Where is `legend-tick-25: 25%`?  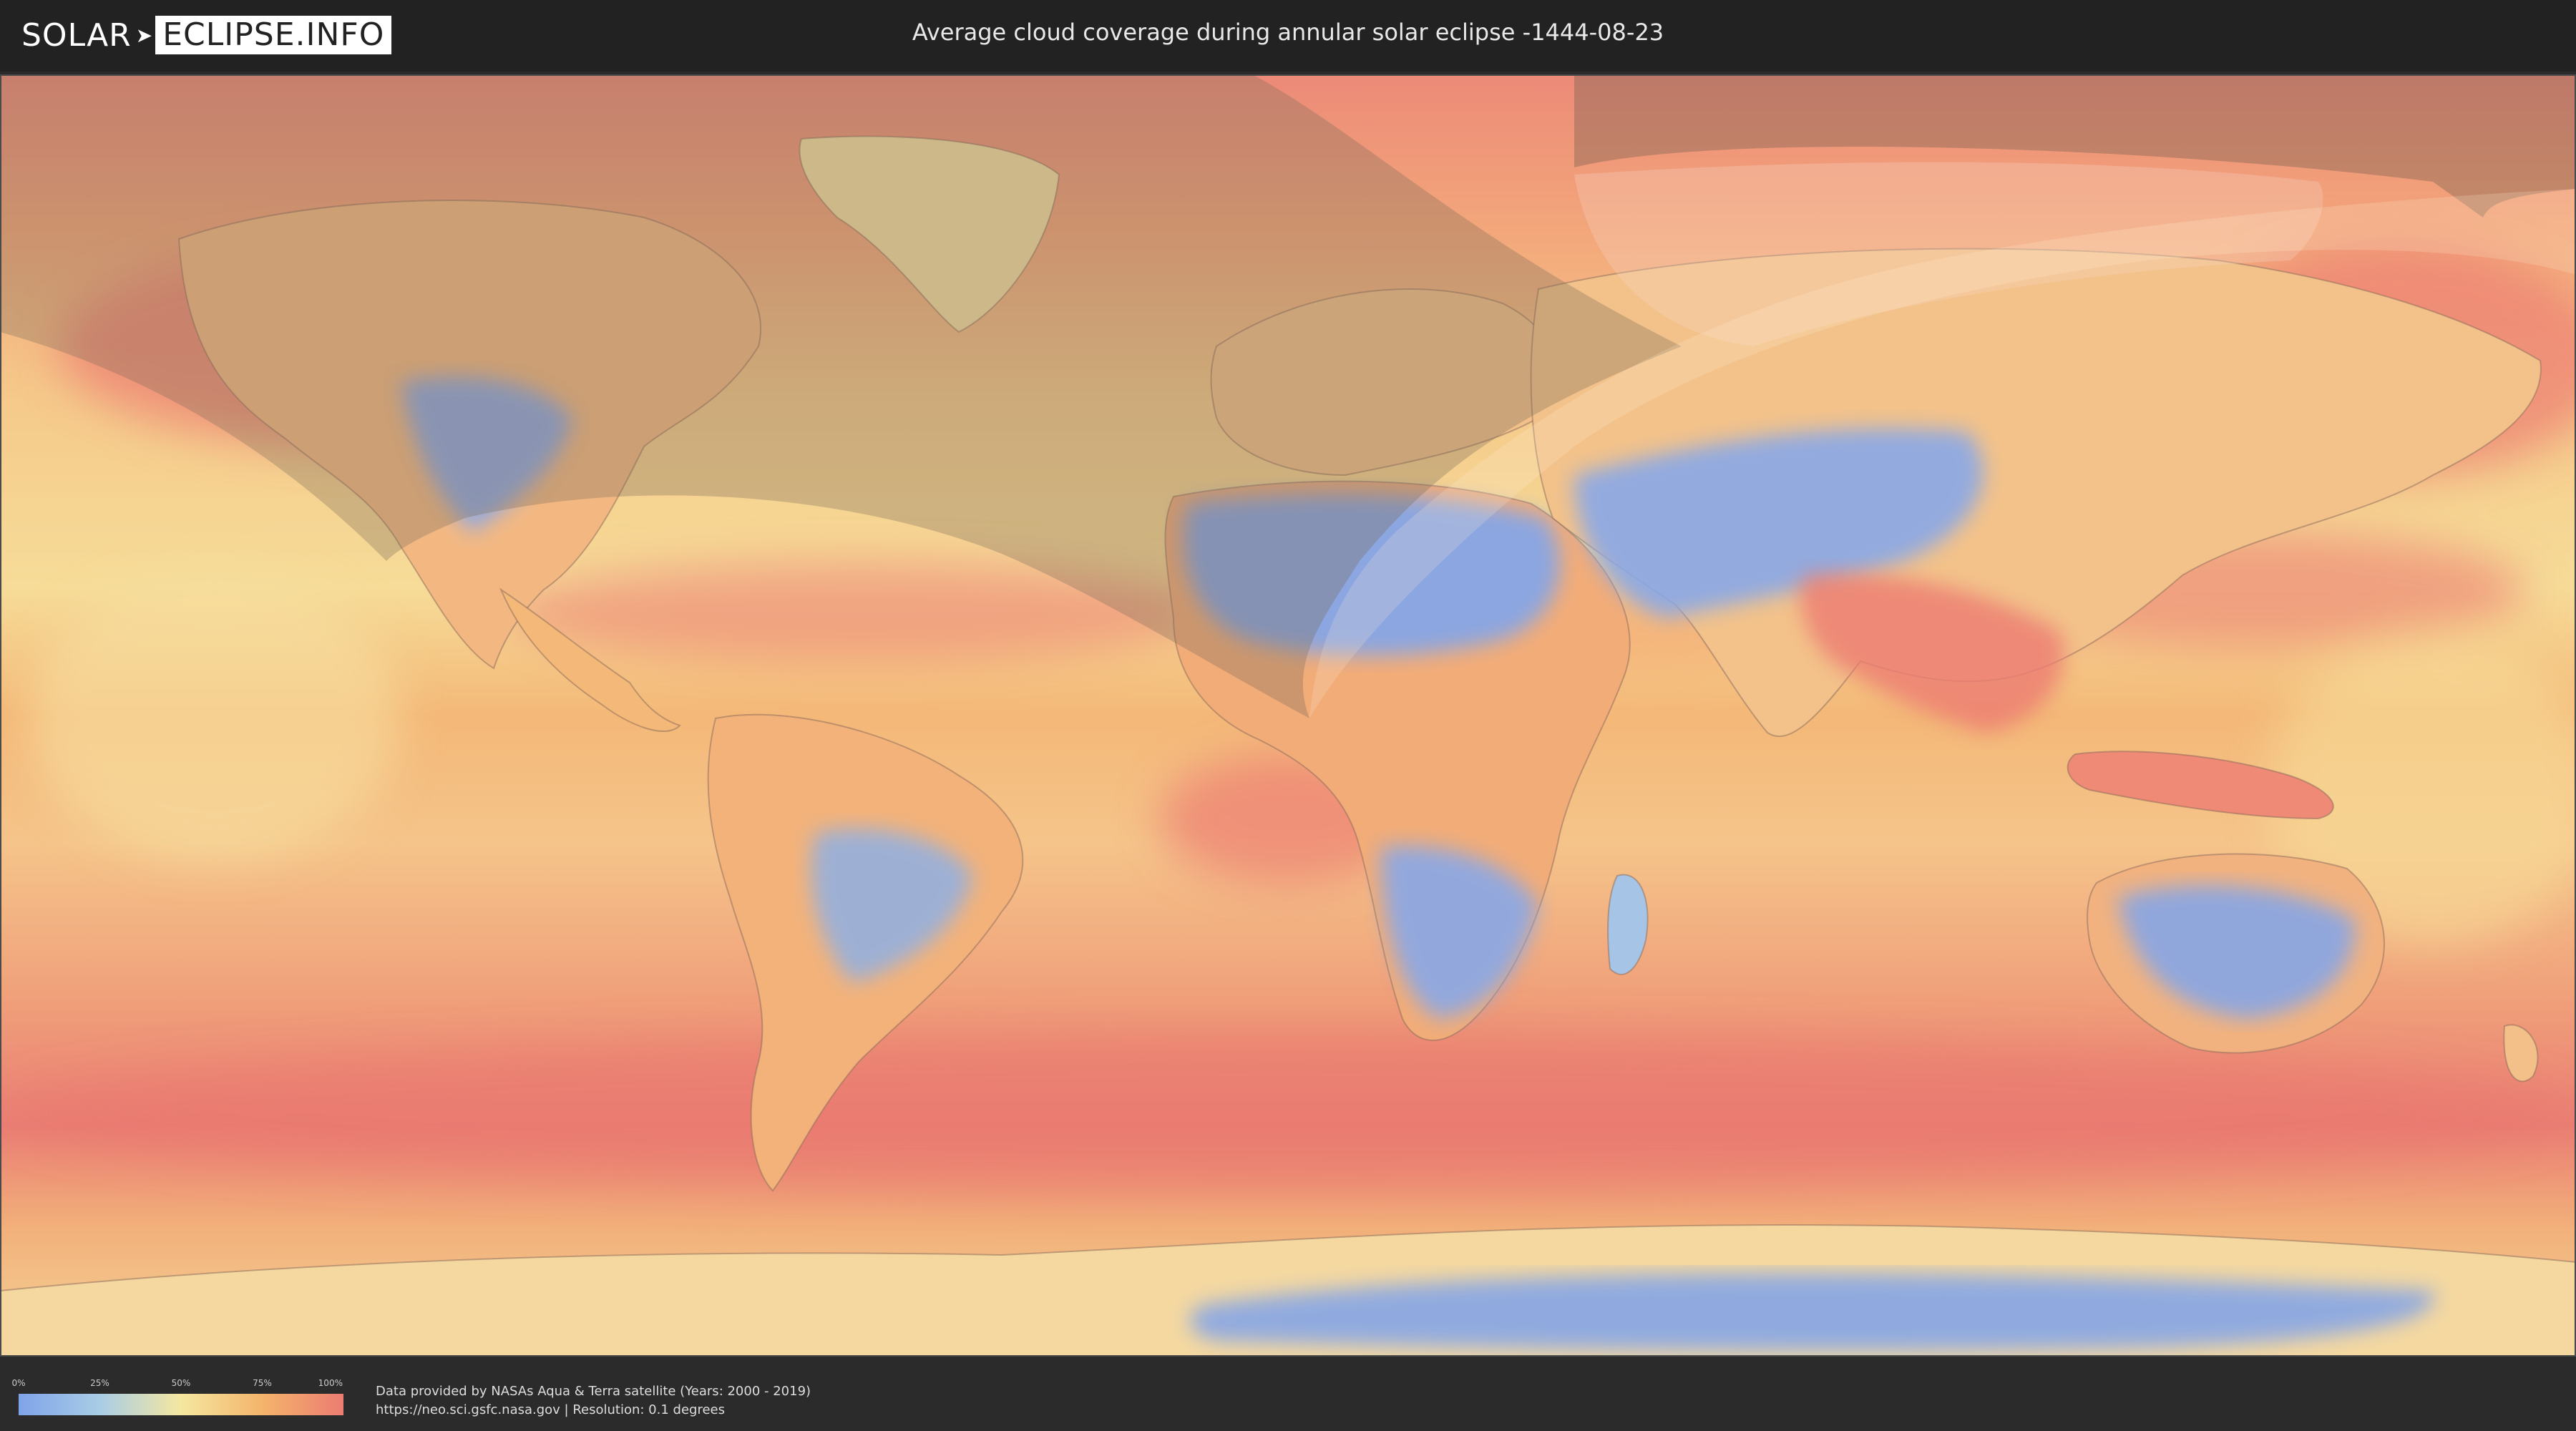 legend-tick-25: 25% is located at coordinates (100, 1383).